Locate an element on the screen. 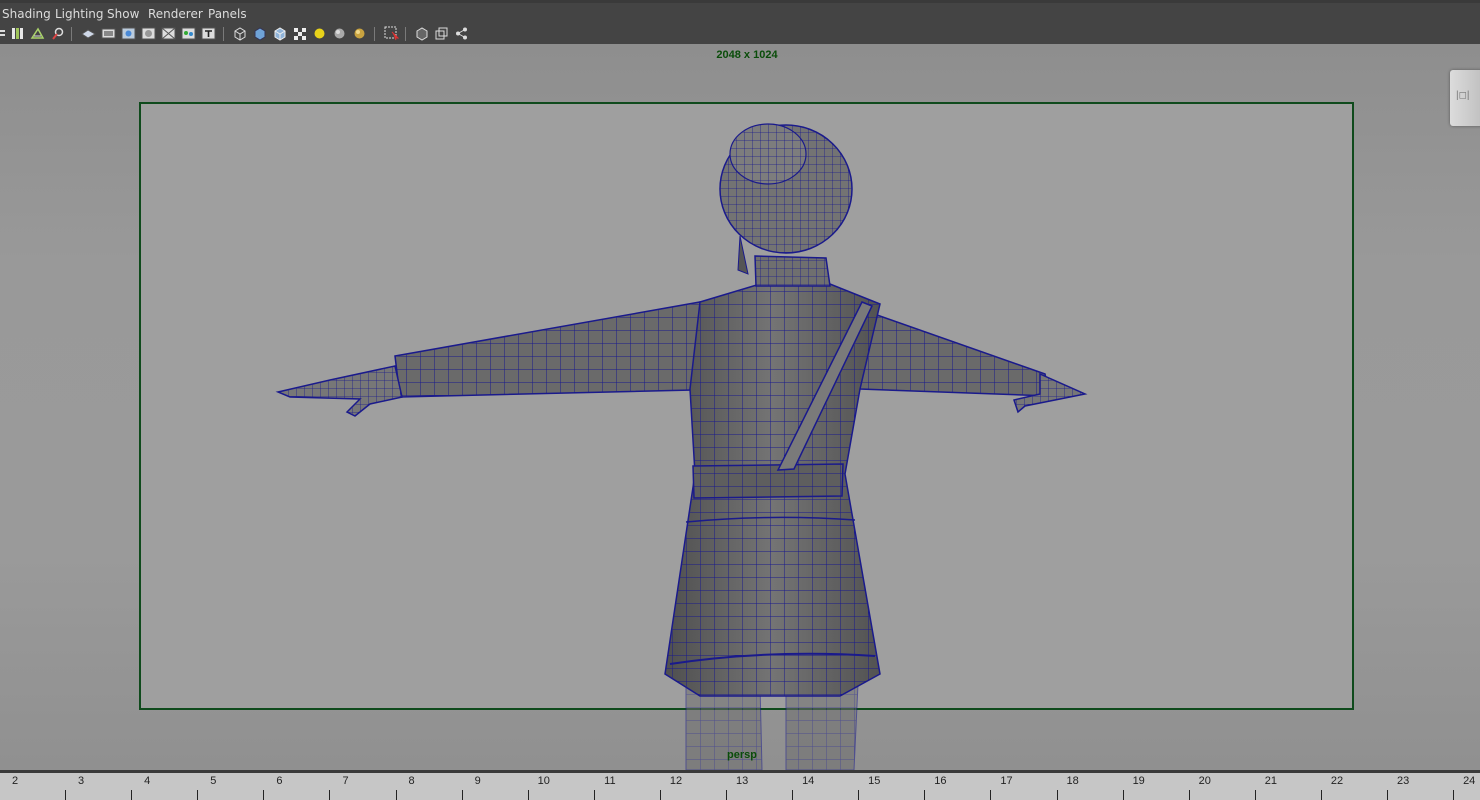 The image size is (1480, 800). gate-mask-icon is located at coordinates (148, 33).